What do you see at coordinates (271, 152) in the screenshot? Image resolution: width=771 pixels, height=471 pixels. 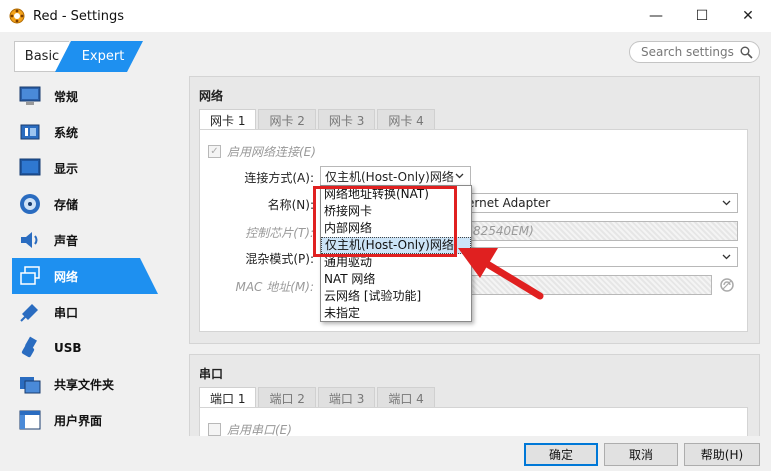 I see `enable-adapter-label: 启用网络连接(E)` at bounding box center [271, 152].